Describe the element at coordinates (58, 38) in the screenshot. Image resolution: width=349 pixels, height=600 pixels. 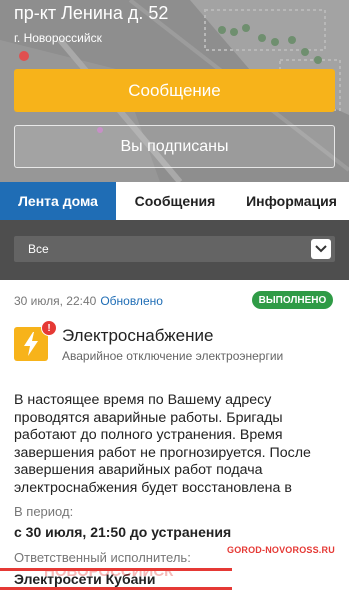
I see `city-label: г. Новороссийск` at that location.